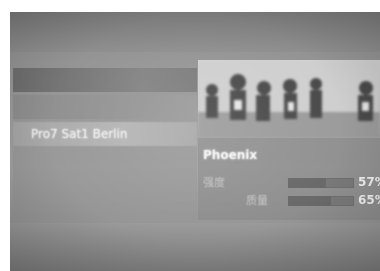 This screenshot has height=271, width=380. What do you see at coordinates (369, 200) in the screenshot?
I see `signal-quality-value: 65%` at bounding box center [369, 200].